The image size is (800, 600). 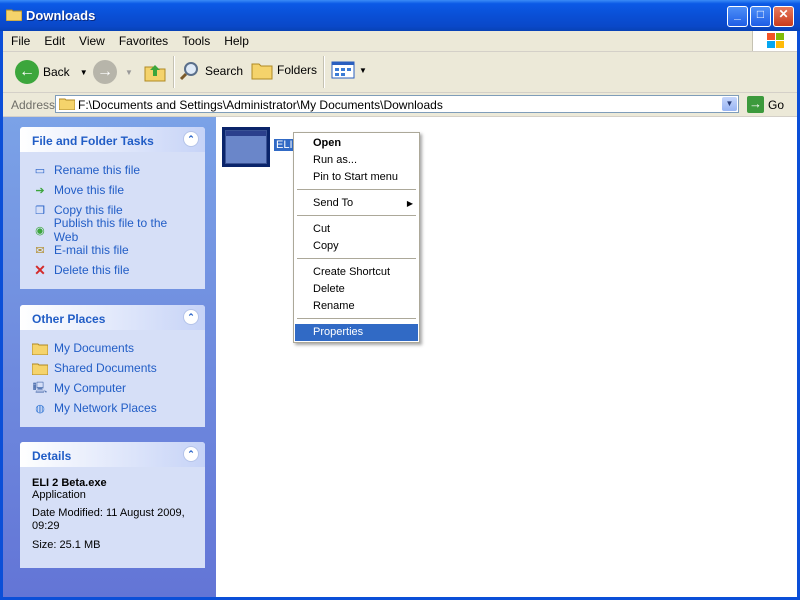 What do you see at coordinates (262, 71) in the screenshot?
I see `folders-icon` at bounding box center [262, 71].